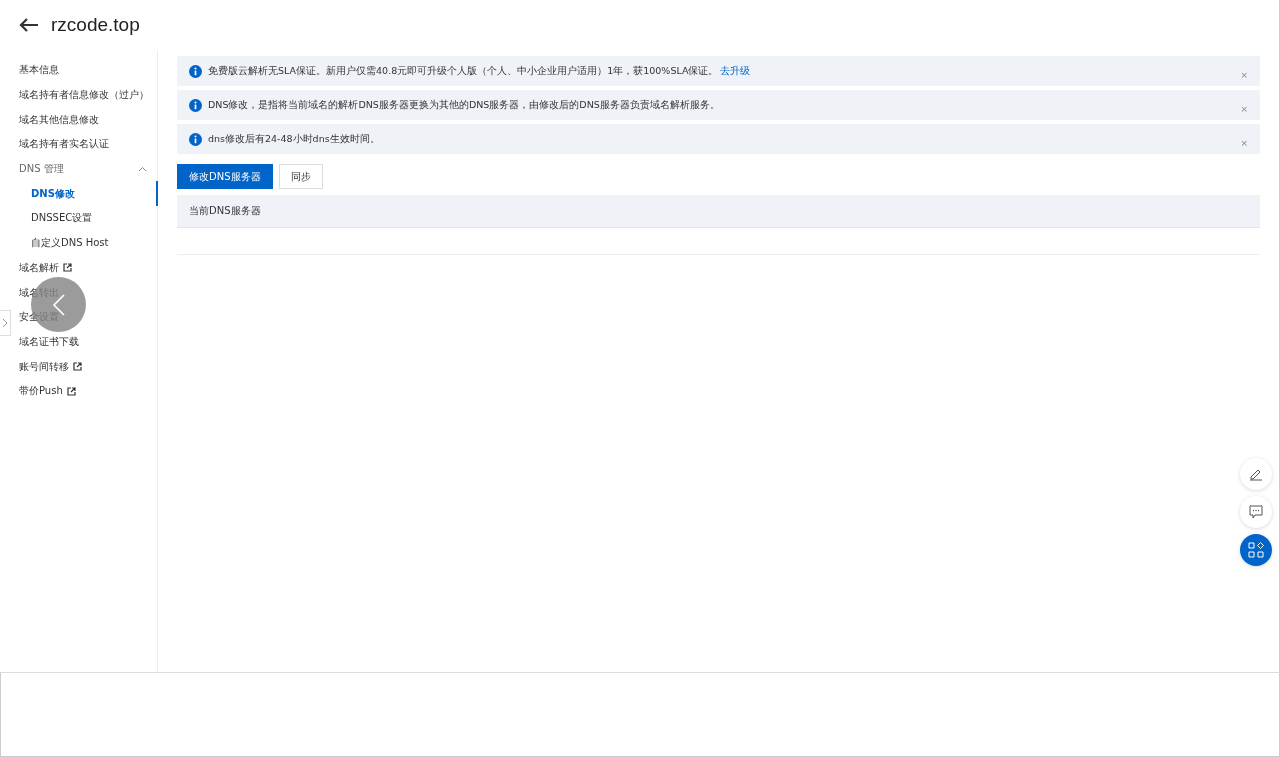  Describe the element at coordinates (480, 71) in the screenshot. I see `notice-text: 免费版云解析无SLA保证。新用户仅需40.8元即可升级个人版（个人、中小企业用户适用）1年，获100%SLA保证。 去升级` at that location.